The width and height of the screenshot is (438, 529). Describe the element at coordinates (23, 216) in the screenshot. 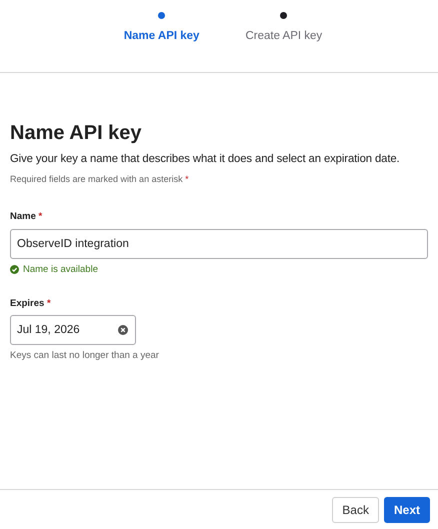

I see `field-label: Name` at that location.